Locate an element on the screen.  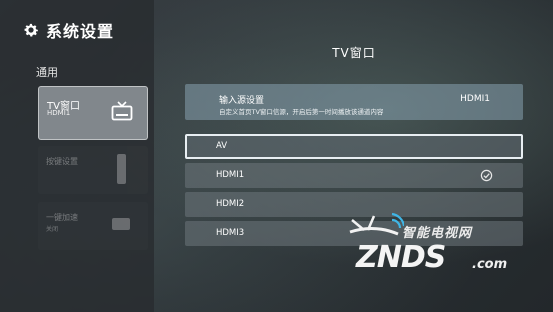
app-title: 系统设置 is located at coordinates (80, 31).